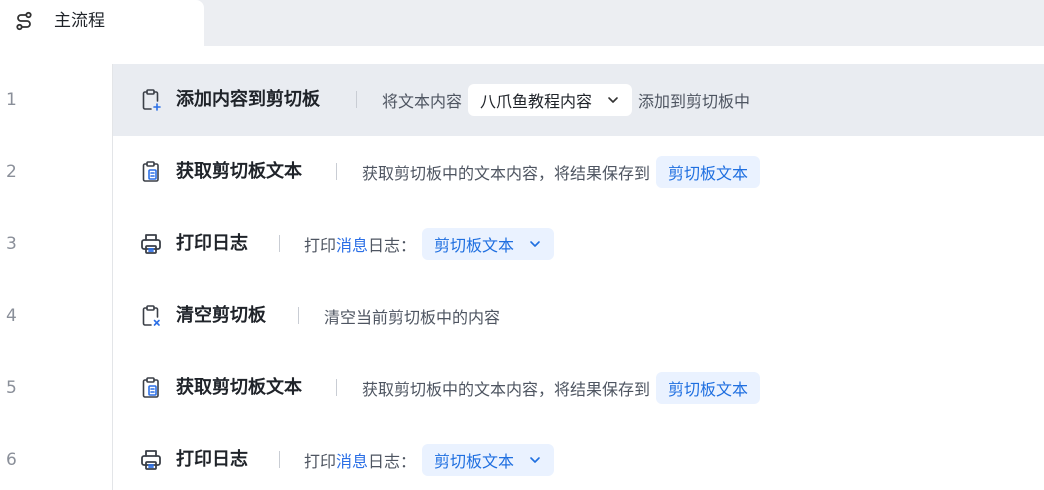 Image resolution: width=1044 pixels, height=490 pixels. Describe the element at coordinates (11, 244) in the screenshot. I see `line-number: 3` at that location.